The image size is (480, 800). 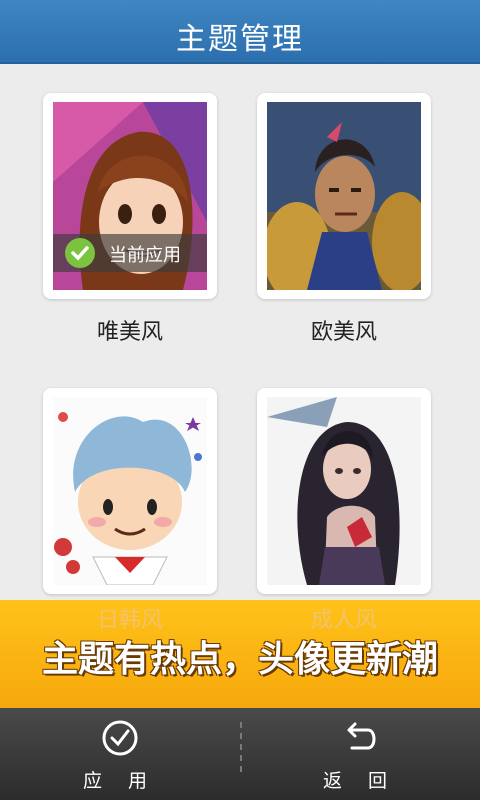 I want to click on bottom-action-bar: 应 用 返 回, so click(x=240, y=754).